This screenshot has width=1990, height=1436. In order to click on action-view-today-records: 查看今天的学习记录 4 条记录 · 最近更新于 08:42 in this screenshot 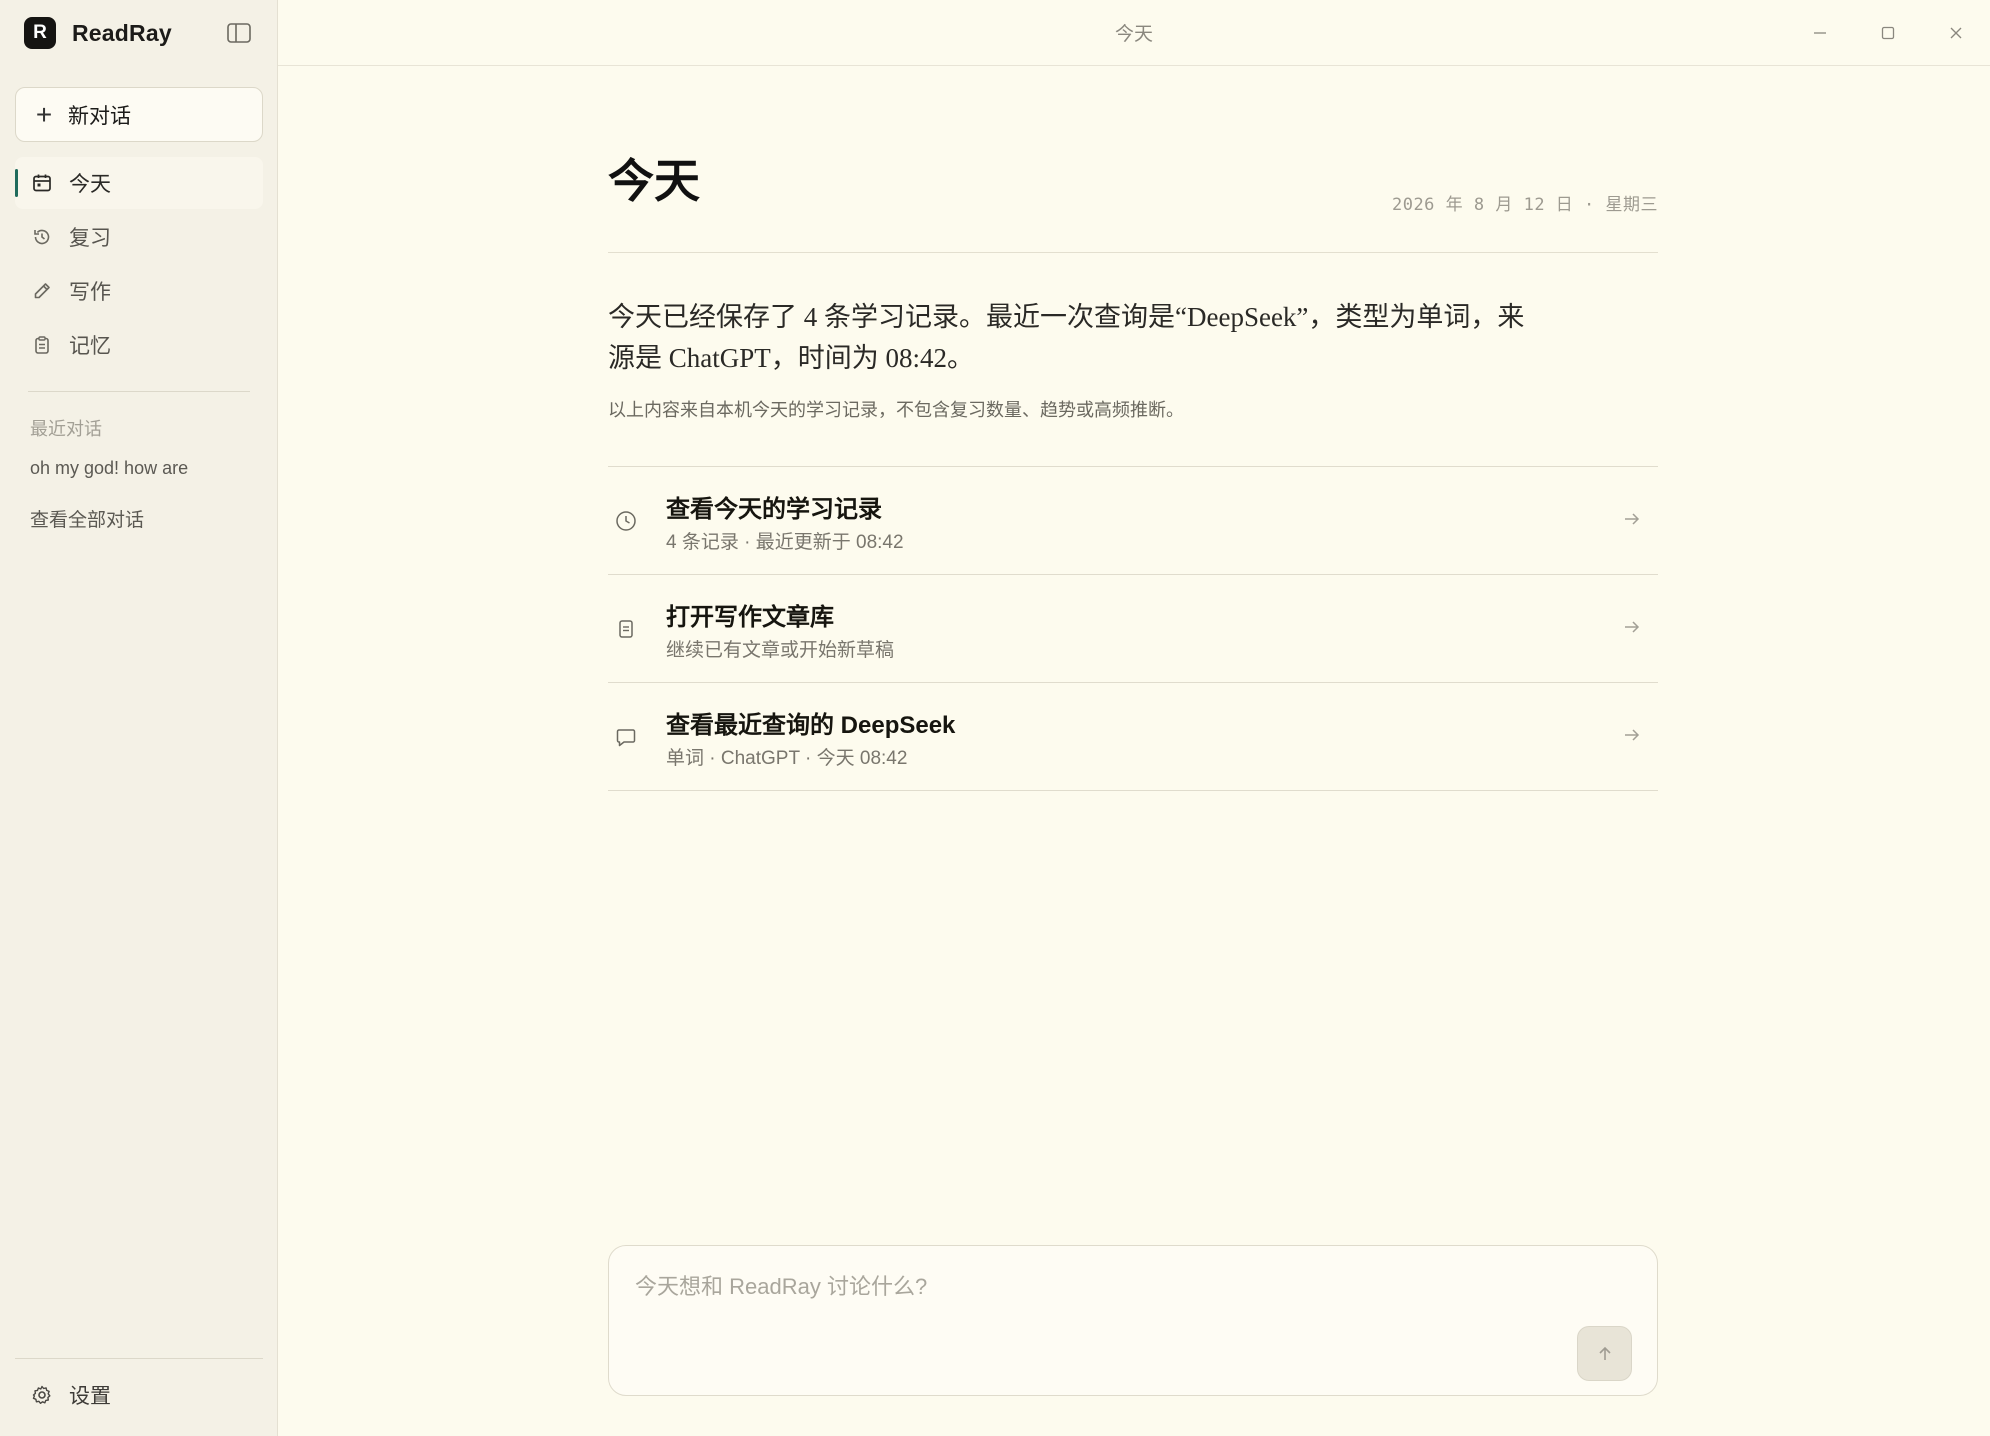, I will do `click(1133, 521)`.